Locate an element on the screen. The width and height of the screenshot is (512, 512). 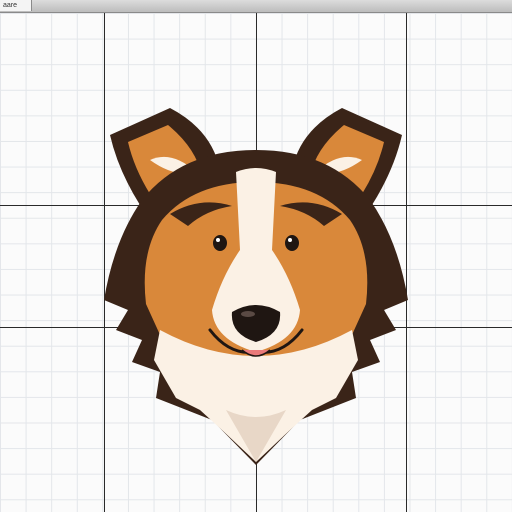
right-eye is located at coordinates (292, 243).